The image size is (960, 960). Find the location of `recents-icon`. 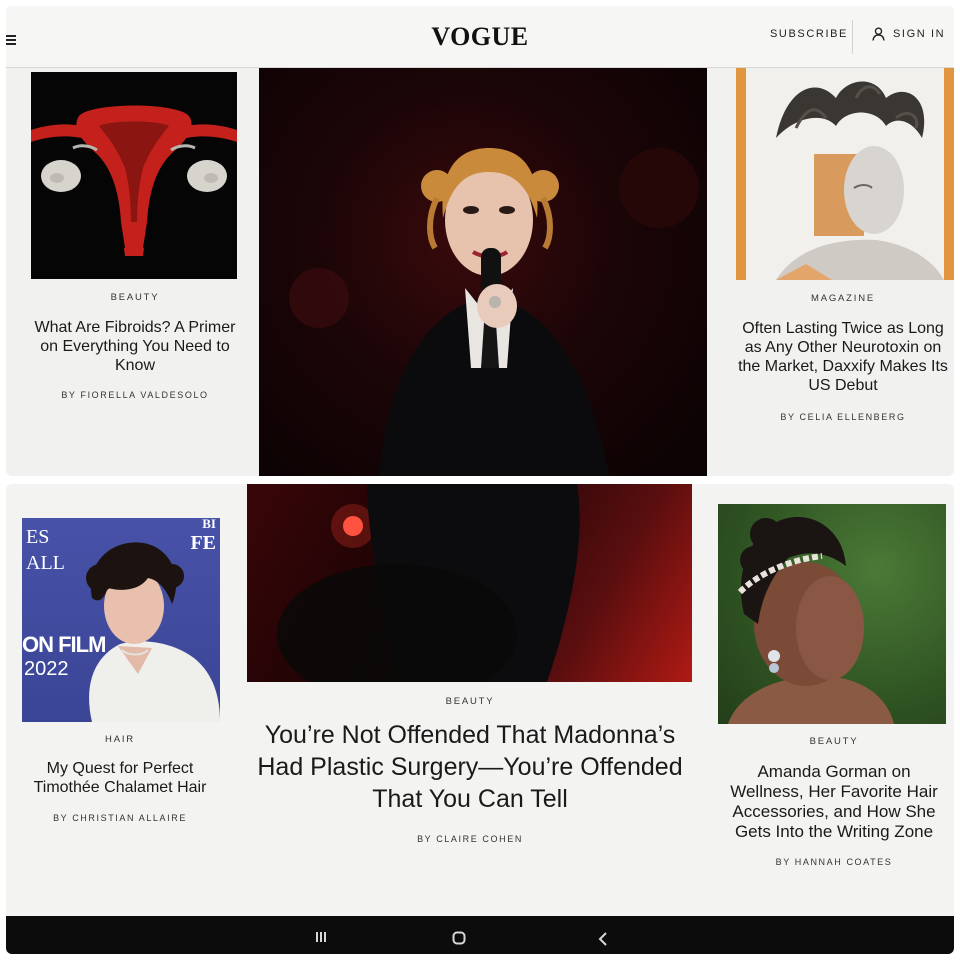

recents-icon is located at coordinates (321, 939).